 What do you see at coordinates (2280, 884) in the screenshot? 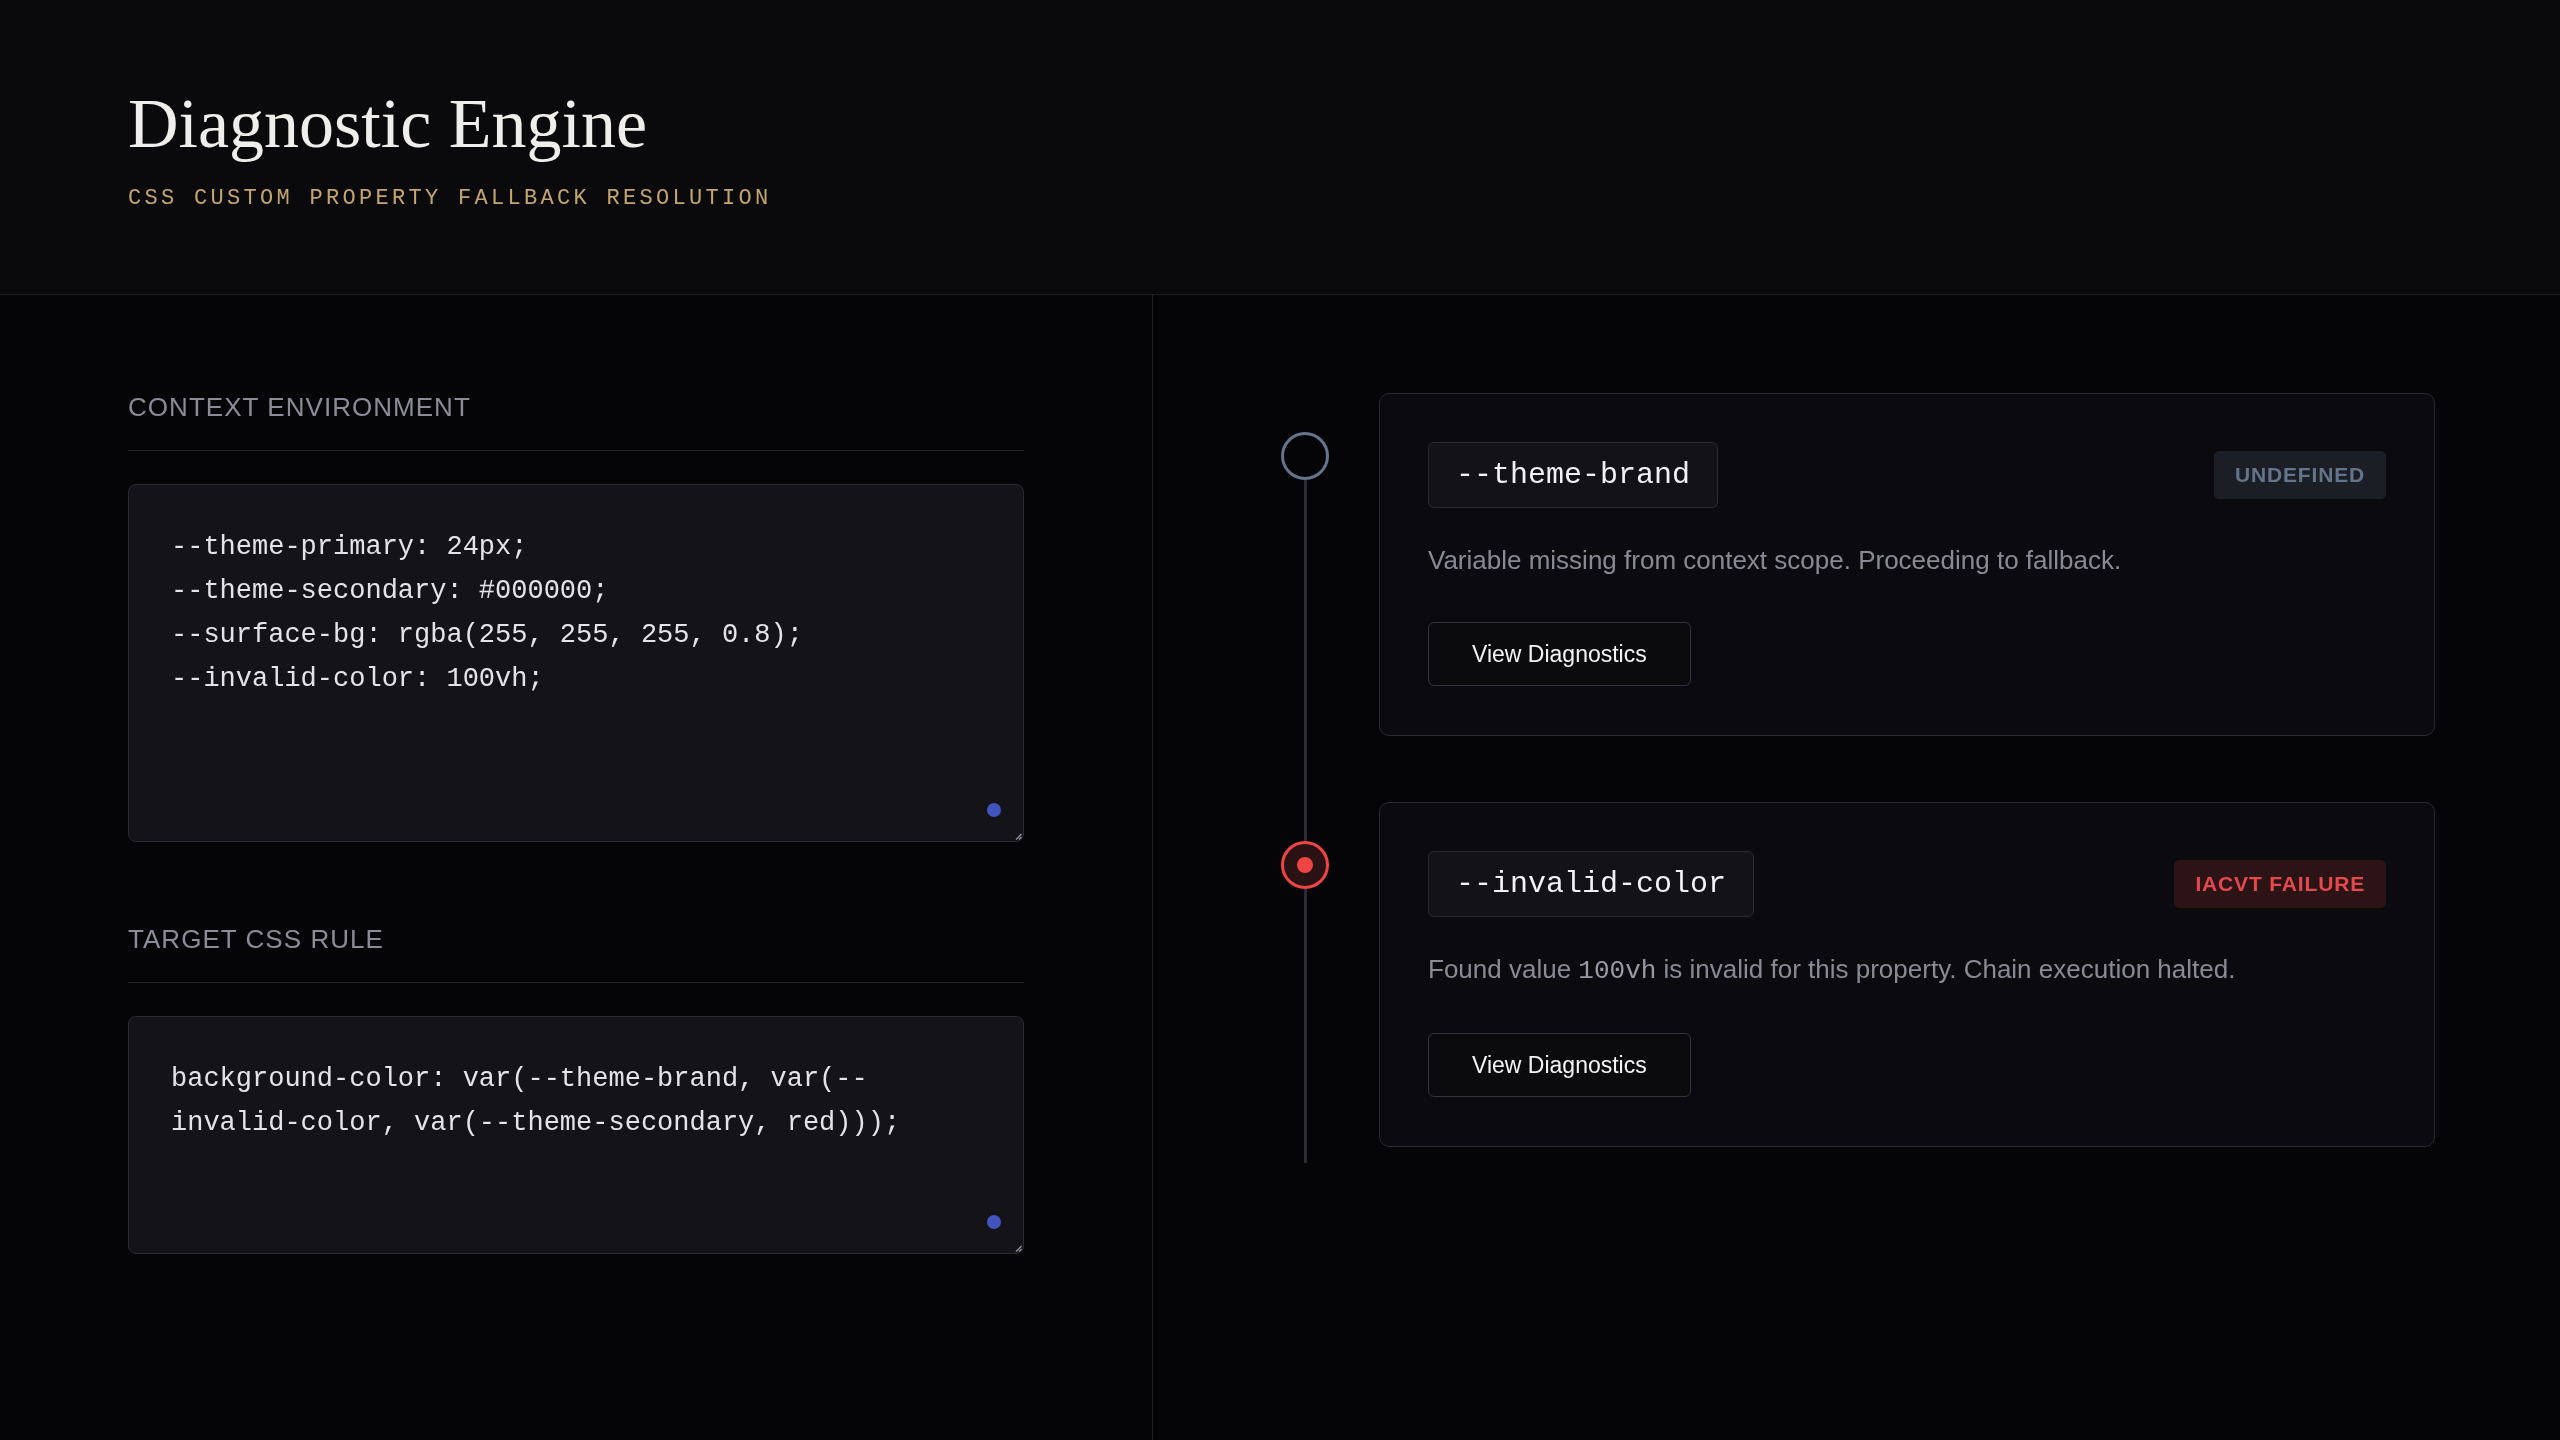
I see `status-badge: IACVT FAILURE` at bounding box center [2280, 884].